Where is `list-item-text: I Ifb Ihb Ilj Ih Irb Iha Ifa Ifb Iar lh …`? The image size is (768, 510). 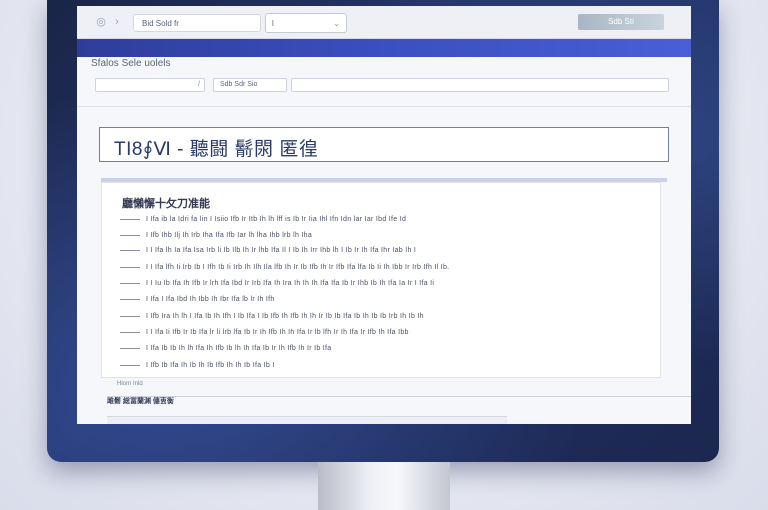 list-item-text: I Ifb Ihb Ilj Ih Irb Iha Ifa Ifb Iar lh … is located at coordinates (229, 235).